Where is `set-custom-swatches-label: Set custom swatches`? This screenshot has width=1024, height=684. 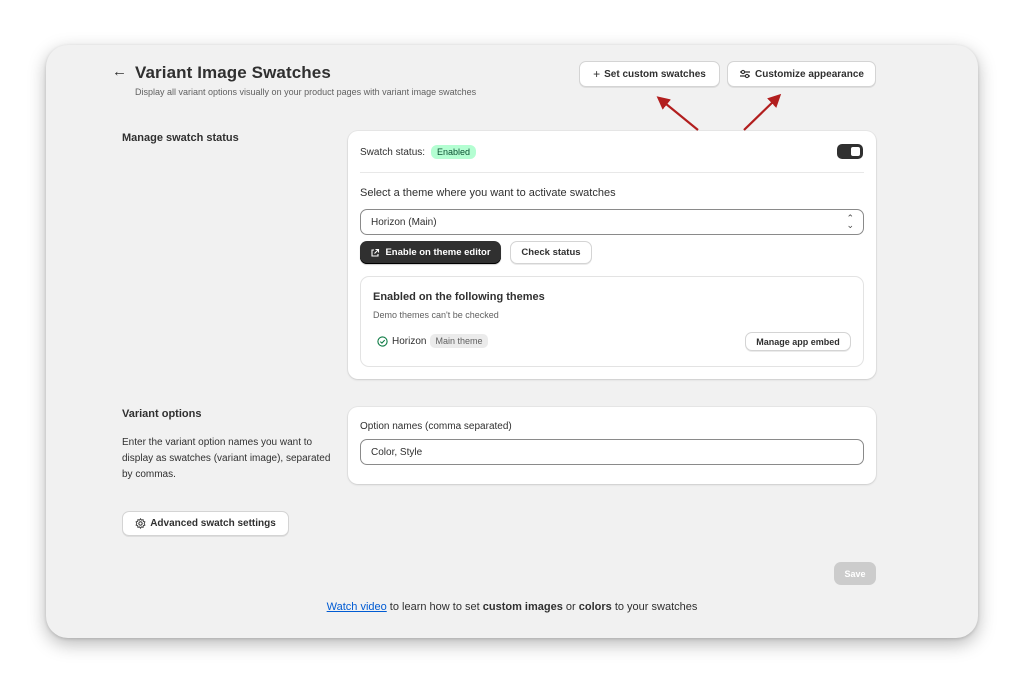
set-custom-swatches-label: Set custom swatches is located at coordinates (655, 74).